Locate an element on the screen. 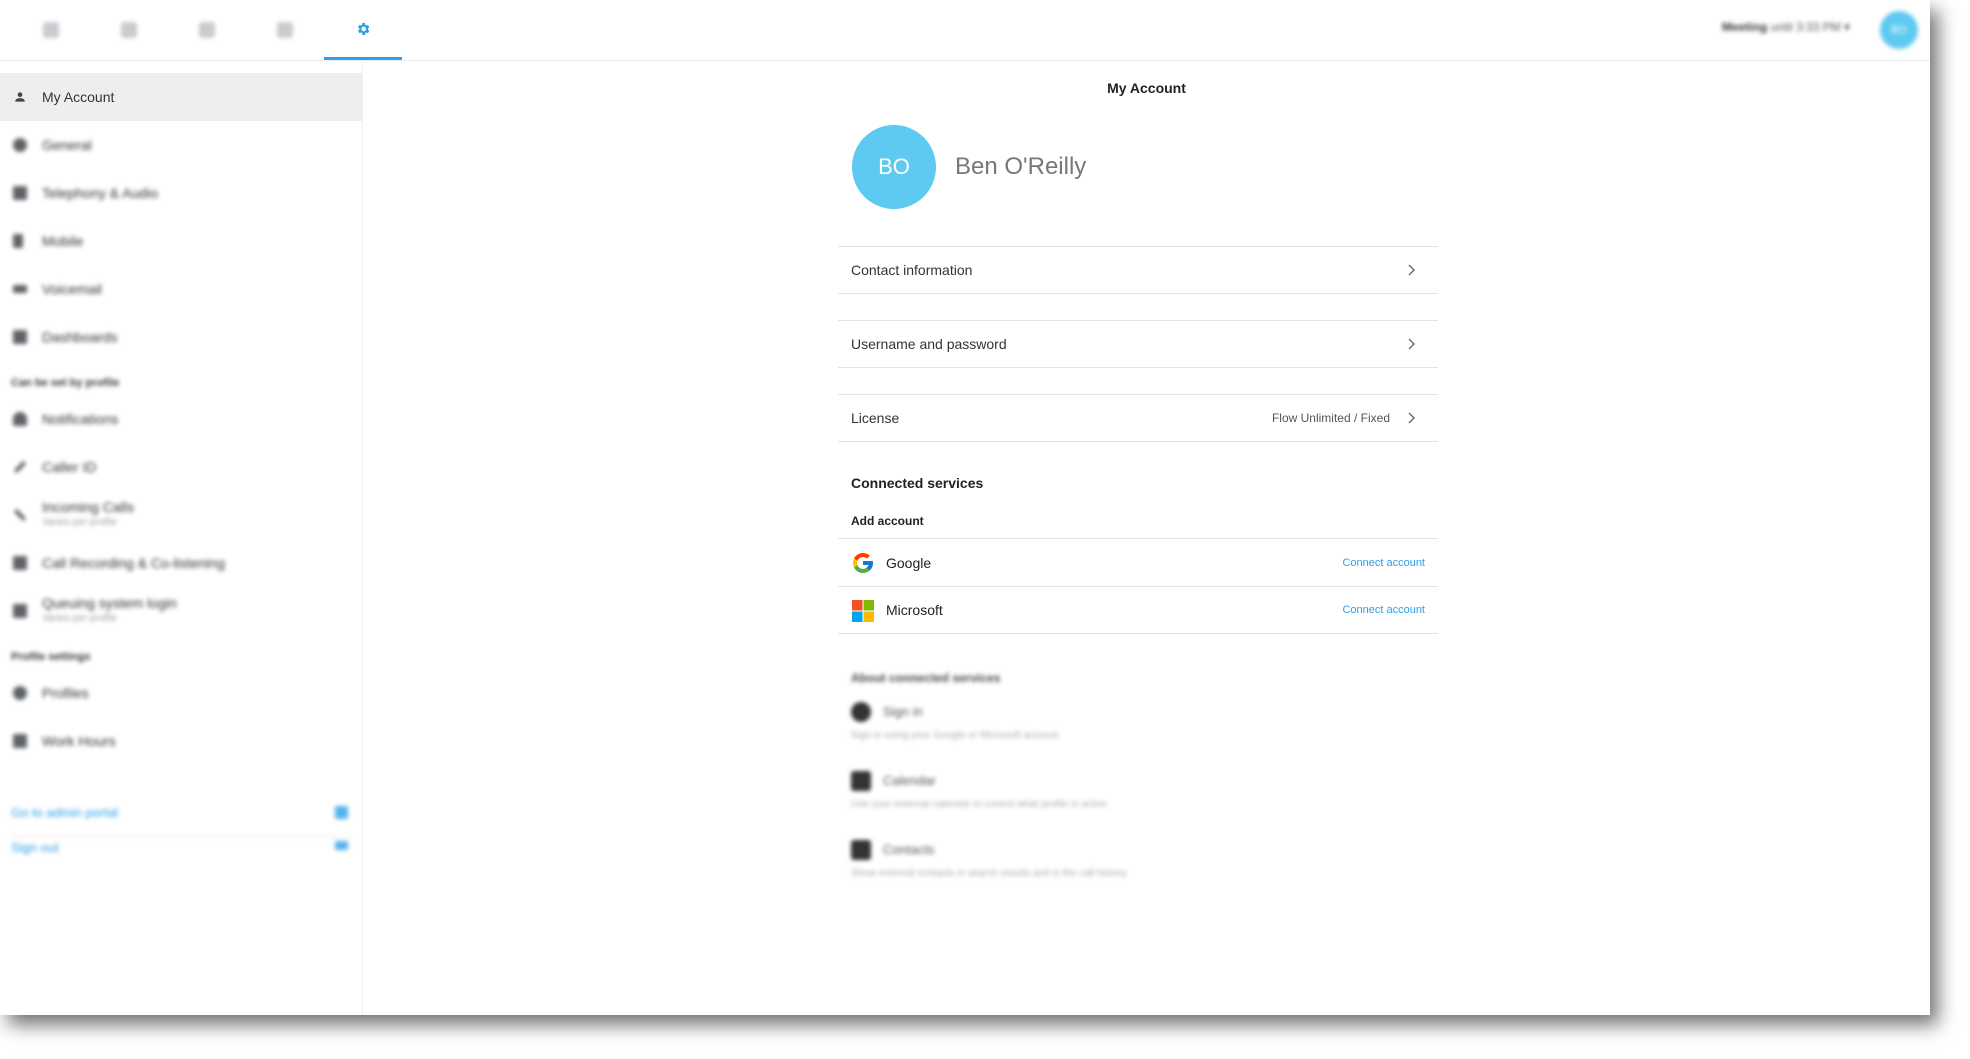 The height and width of the screenshot is (1059, 1970). sidebar-item-dashboards: Dashboards is located at coordinates (181, 337).